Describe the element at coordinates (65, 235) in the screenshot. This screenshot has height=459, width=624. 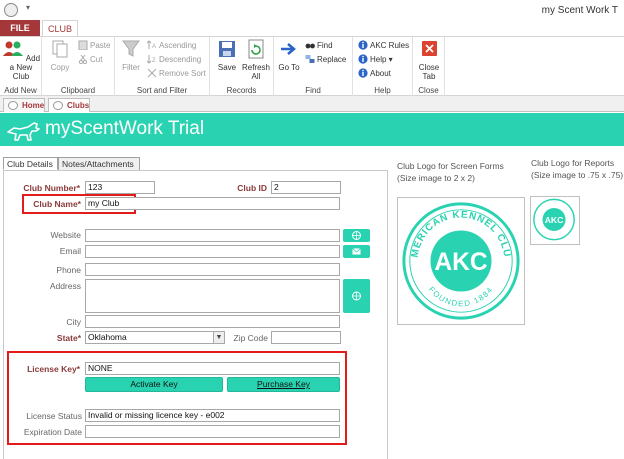
I see `website-label: Website` at that location.